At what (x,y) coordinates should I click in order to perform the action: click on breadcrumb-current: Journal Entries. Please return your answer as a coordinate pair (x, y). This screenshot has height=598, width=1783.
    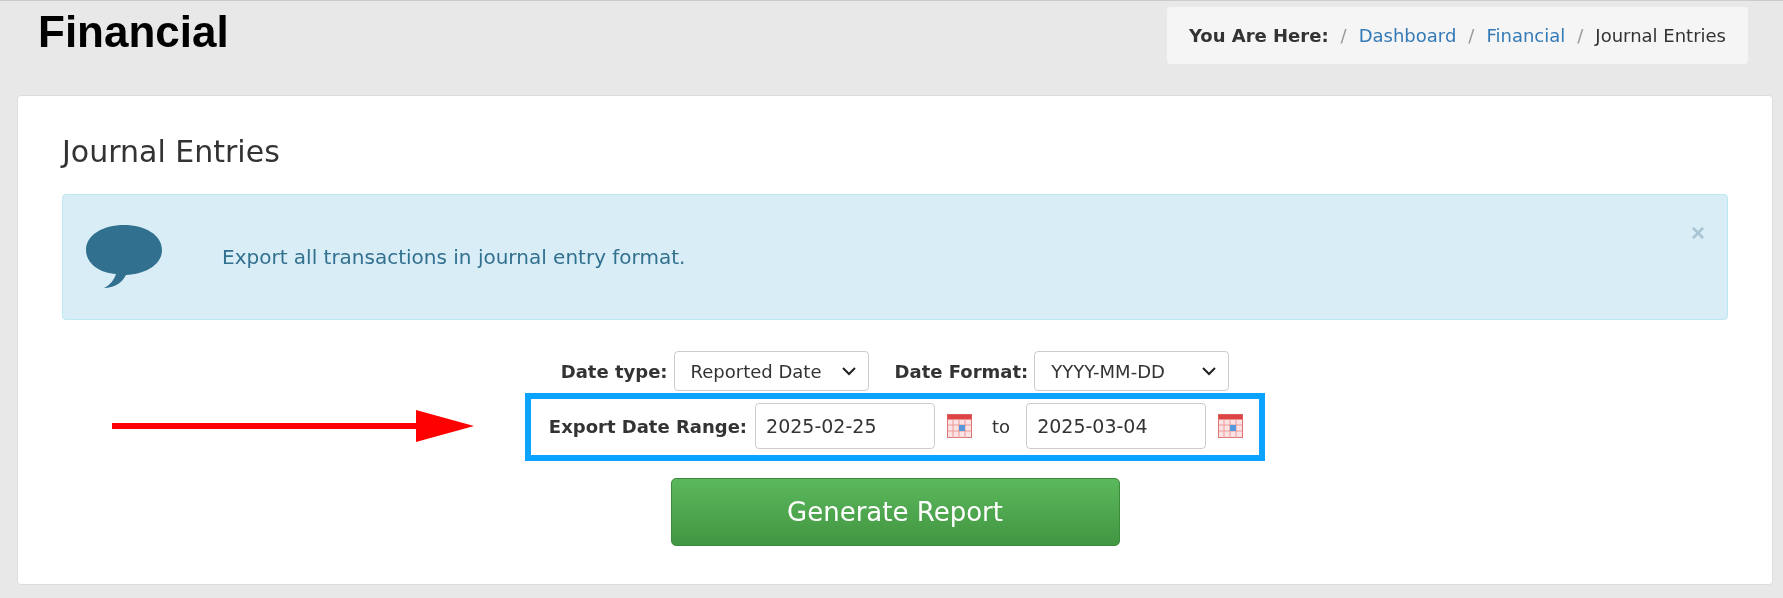
    Looking at the image, I should click on (1660, 35).